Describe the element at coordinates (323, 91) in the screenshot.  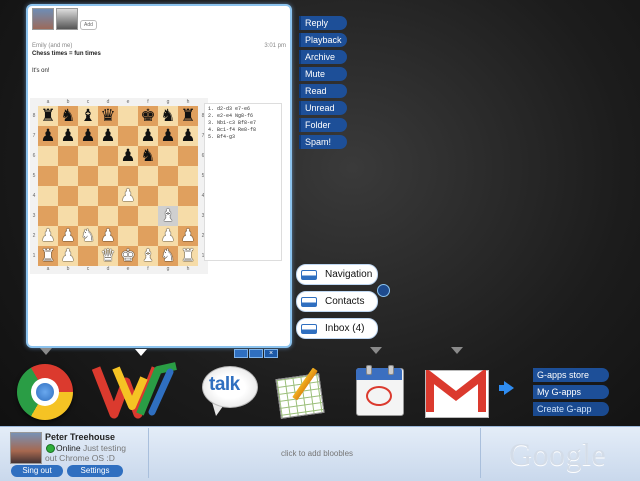
I see `read-button: Read` at that location.